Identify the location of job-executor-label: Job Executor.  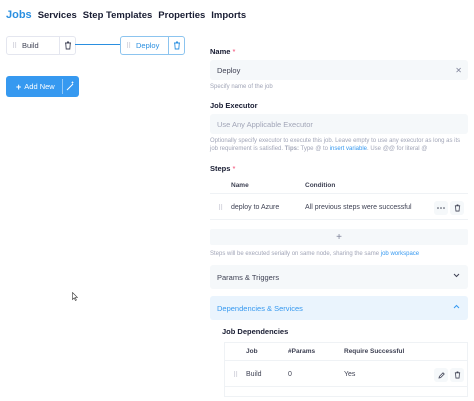
(234, 105).